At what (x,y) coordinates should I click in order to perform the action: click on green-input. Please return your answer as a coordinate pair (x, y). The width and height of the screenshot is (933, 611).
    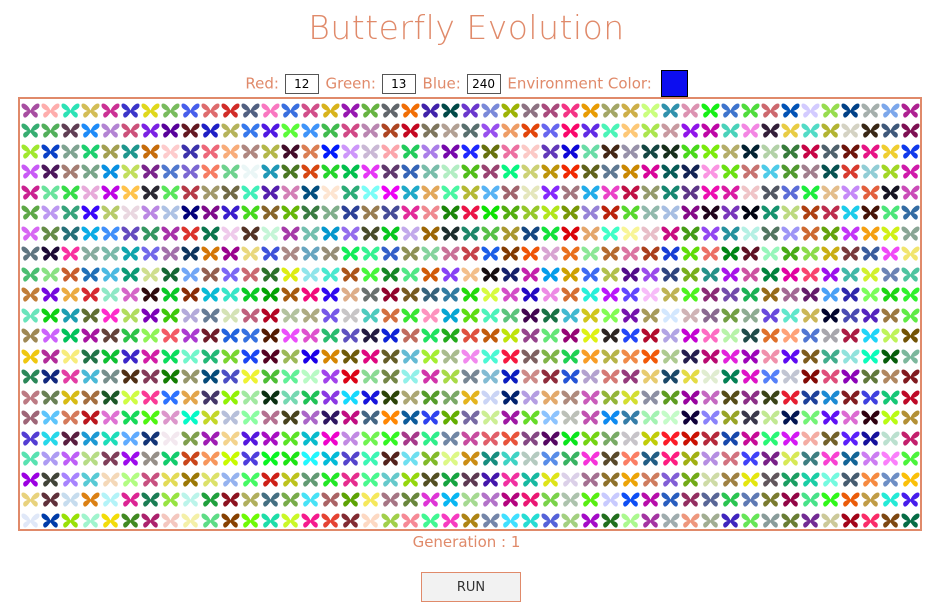
    Looking at the image, I should click on (398, 83).